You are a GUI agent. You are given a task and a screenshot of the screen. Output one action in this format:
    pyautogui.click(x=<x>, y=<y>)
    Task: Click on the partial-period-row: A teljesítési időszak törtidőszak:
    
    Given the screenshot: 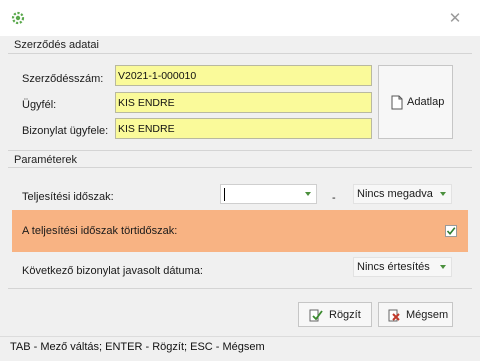 What is the action you would take?
    pyautogui.click(x=240, y=231)
    